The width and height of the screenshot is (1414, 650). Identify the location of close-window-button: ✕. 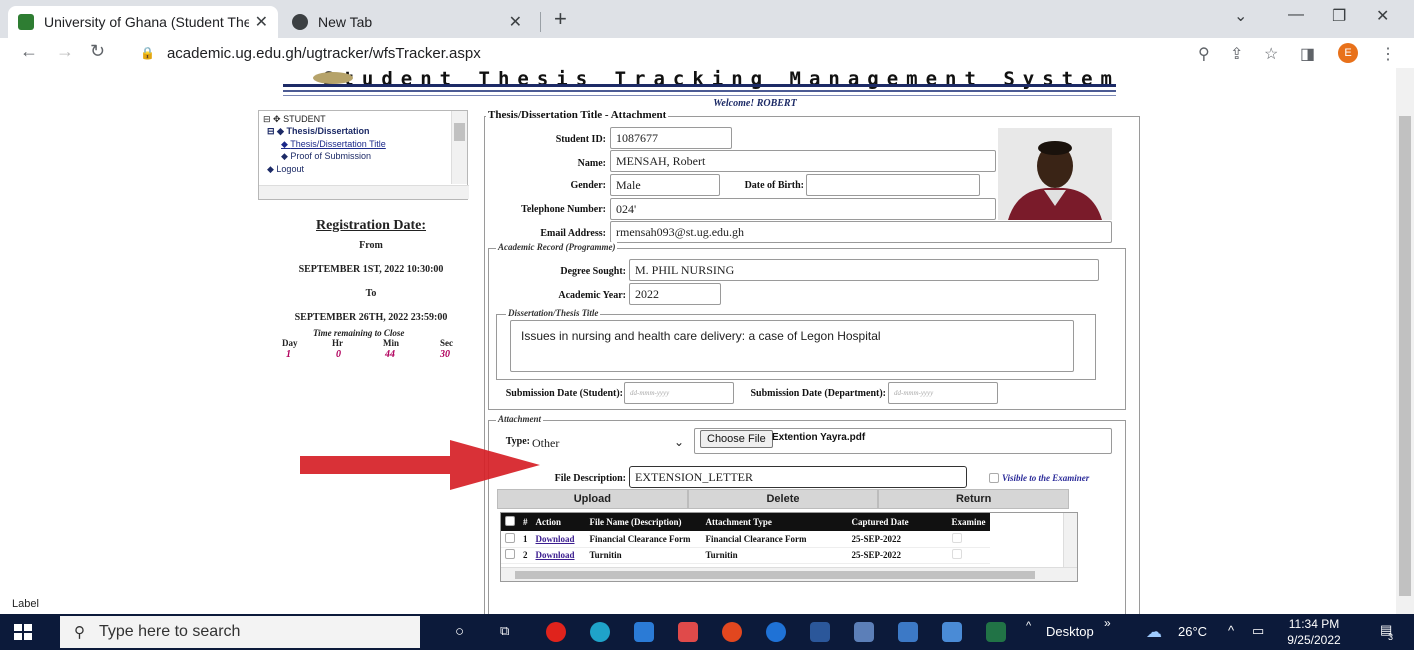
(1382, 16).